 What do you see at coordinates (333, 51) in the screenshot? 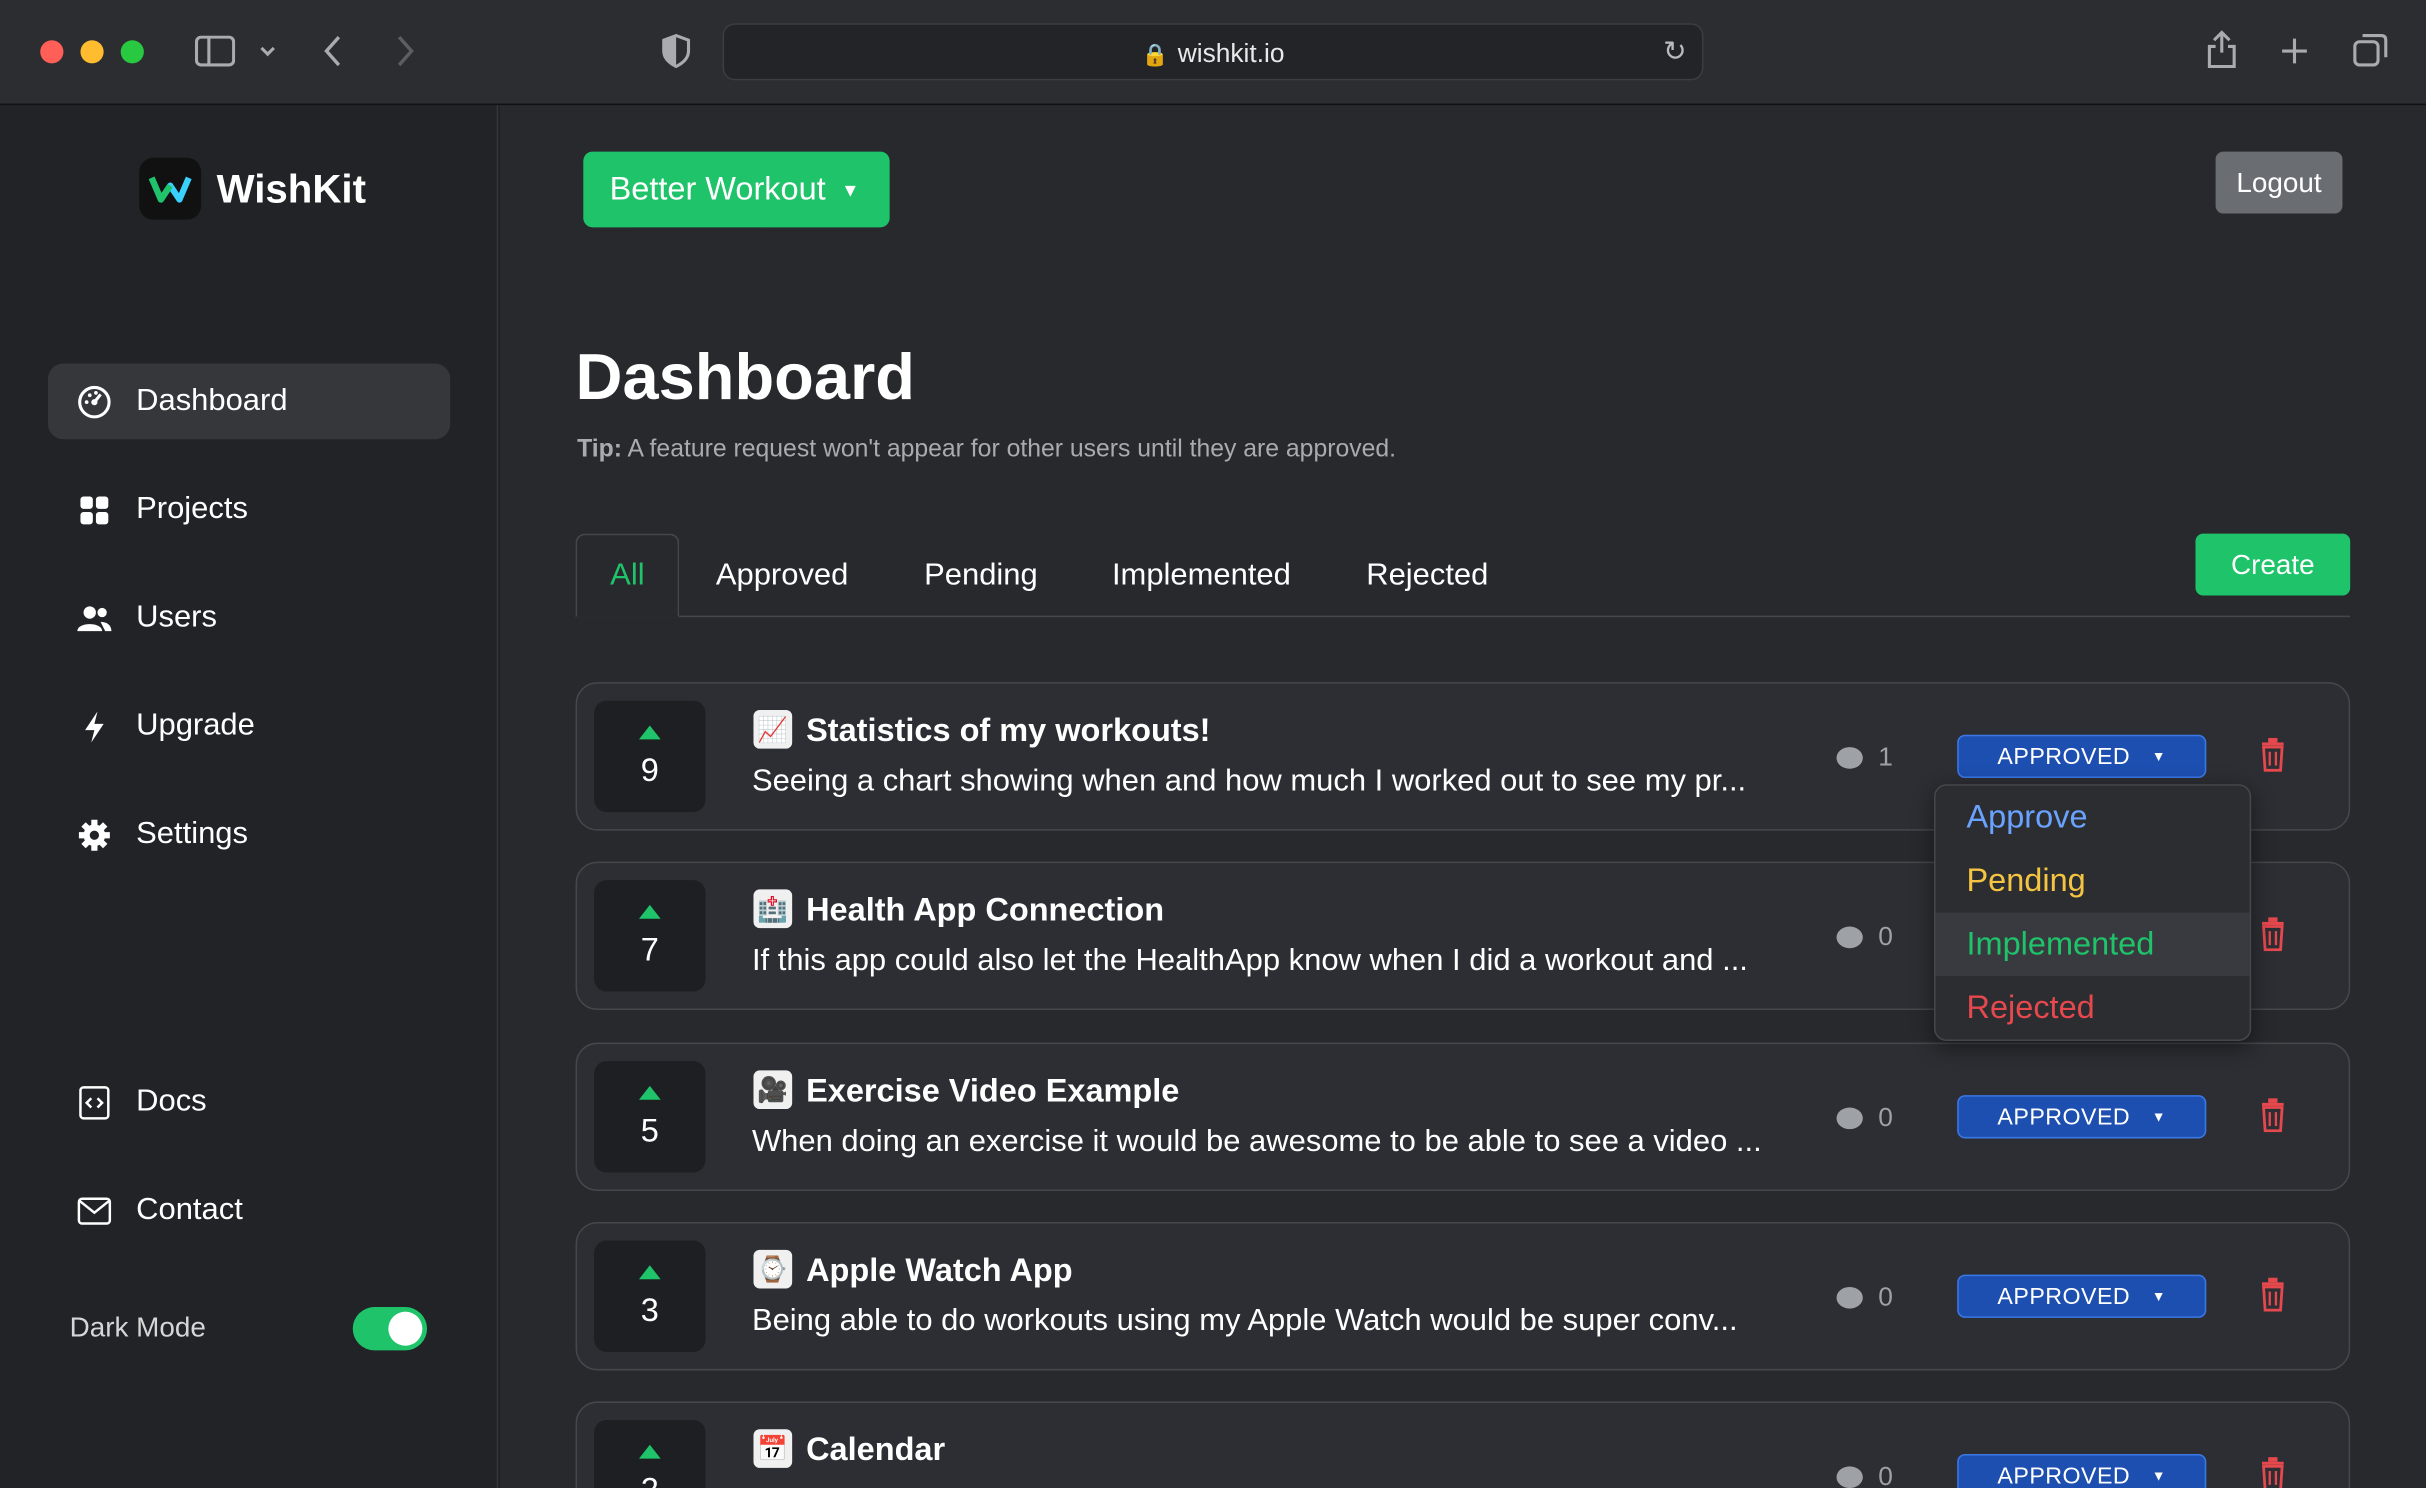
I see `back-icon` at bounding box center [333, 51].